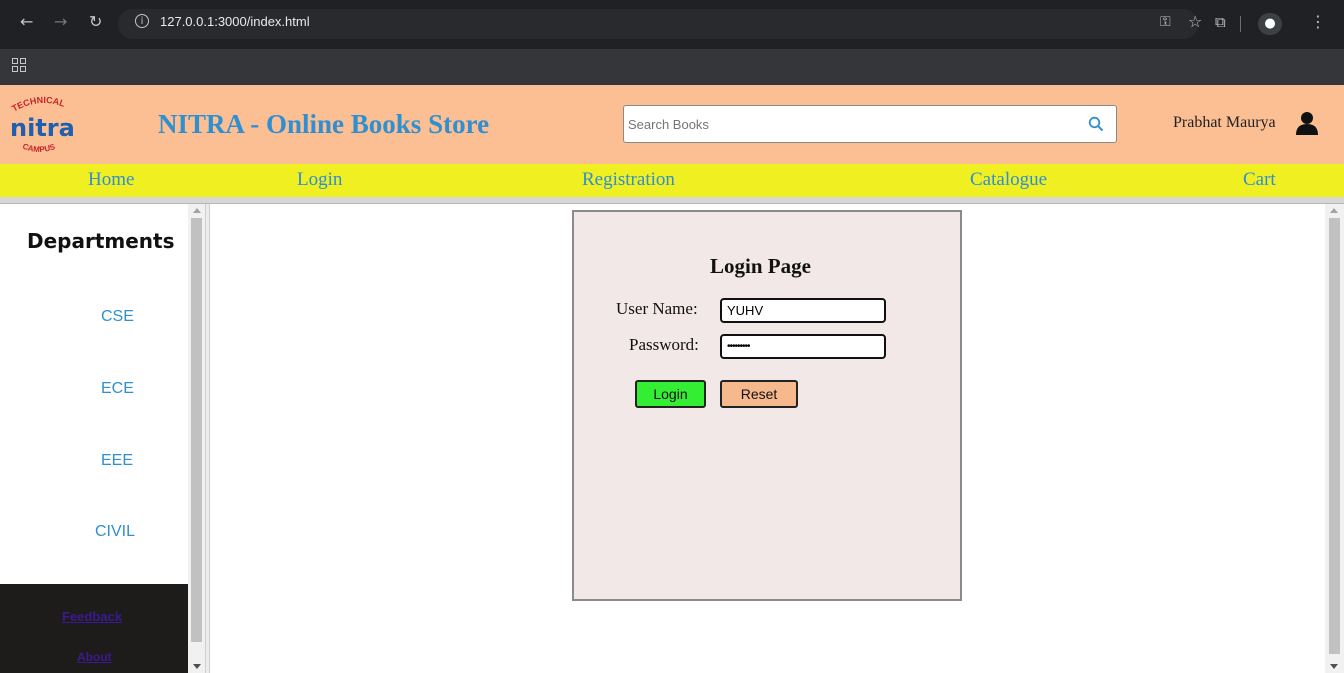  I want to click on reload-icon: ↻, so click(95, 22).